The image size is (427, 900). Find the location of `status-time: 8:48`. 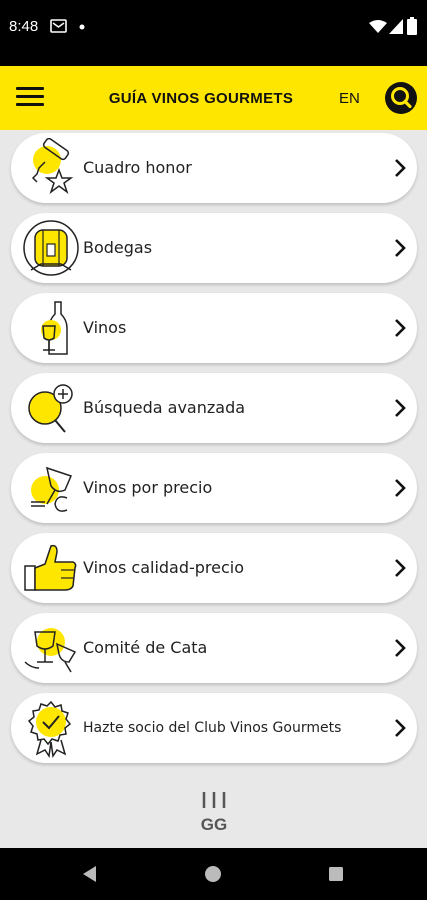

status-time: 8:48 is located at coordinates (24, 26).